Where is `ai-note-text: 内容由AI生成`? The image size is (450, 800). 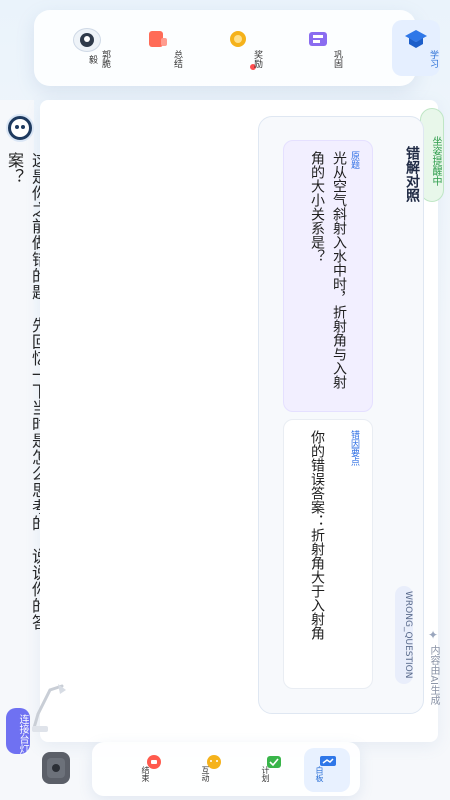
ai-note-text: 内容由AI生成 is located at coordinates (433, 675).